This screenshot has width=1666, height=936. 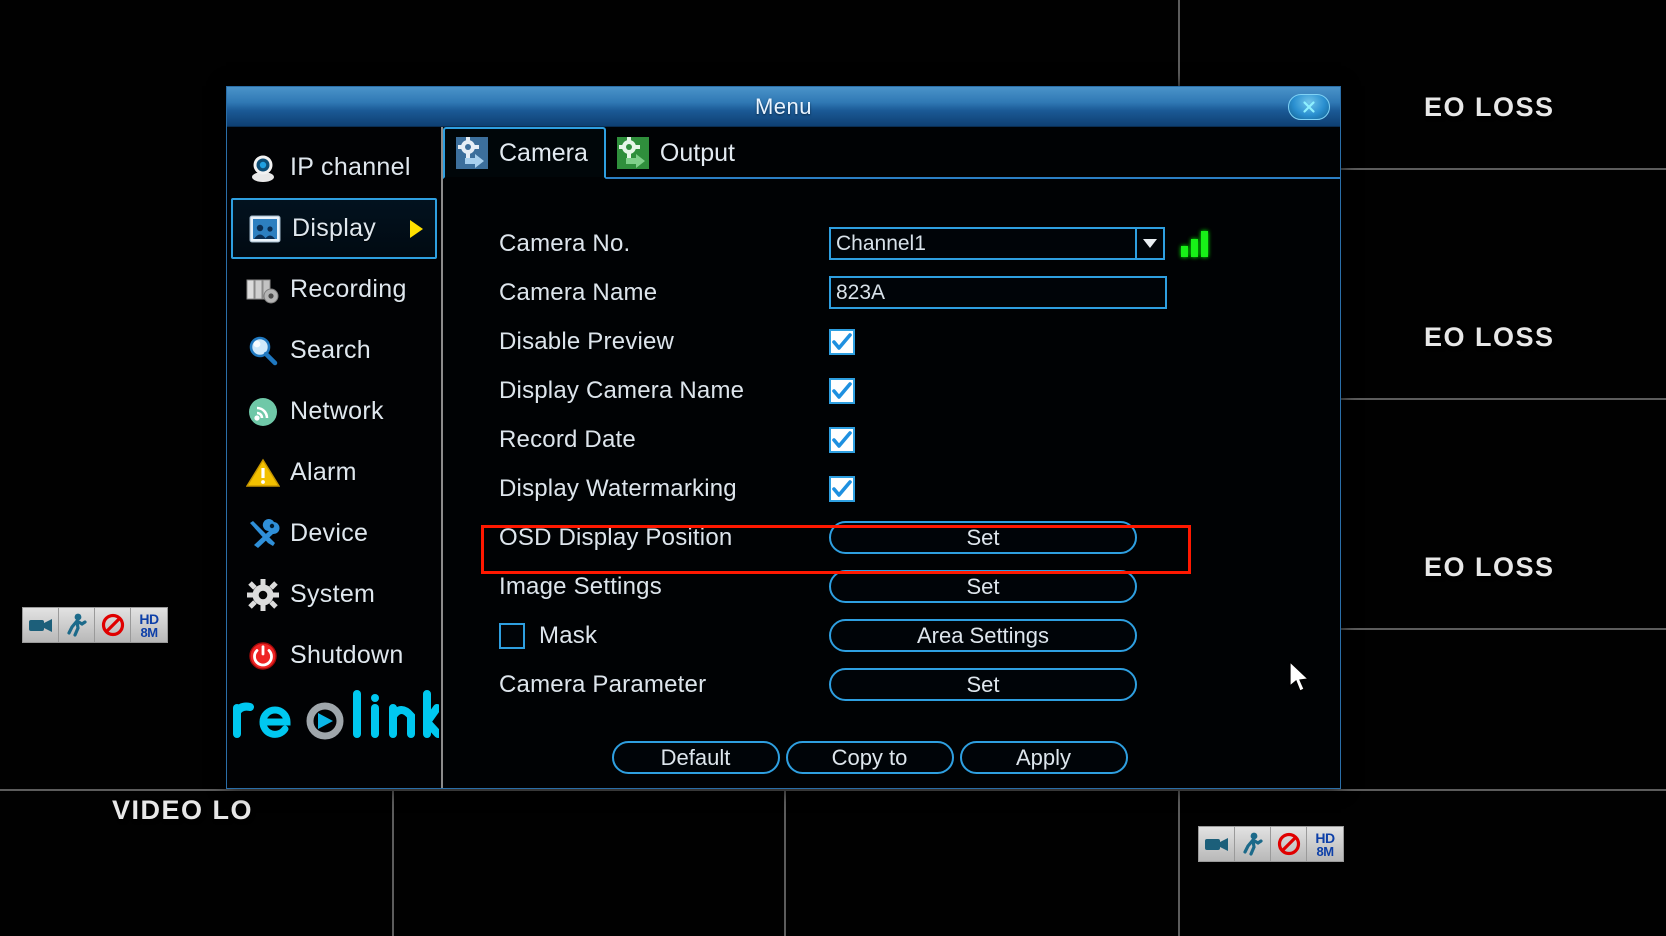 What do you see at coordinates (983, 537) in the screenshot?
I see `osd-display-position-set-button: Set` at bounding box center [983, 537].